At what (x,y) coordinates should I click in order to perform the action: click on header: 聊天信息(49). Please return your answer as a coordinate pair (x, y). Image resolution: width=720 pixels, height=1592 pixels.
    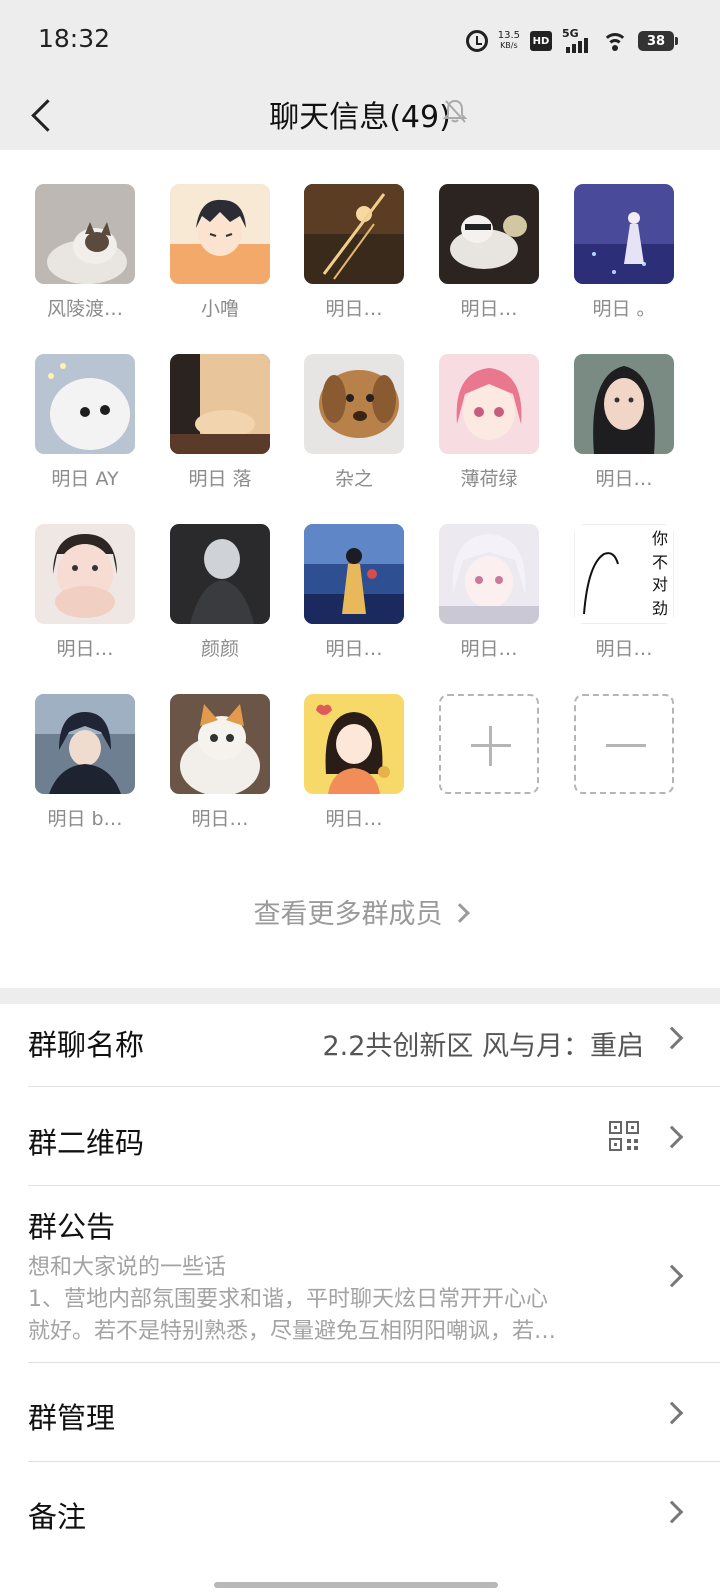
    Looking at the image, I should click on (360, 115).